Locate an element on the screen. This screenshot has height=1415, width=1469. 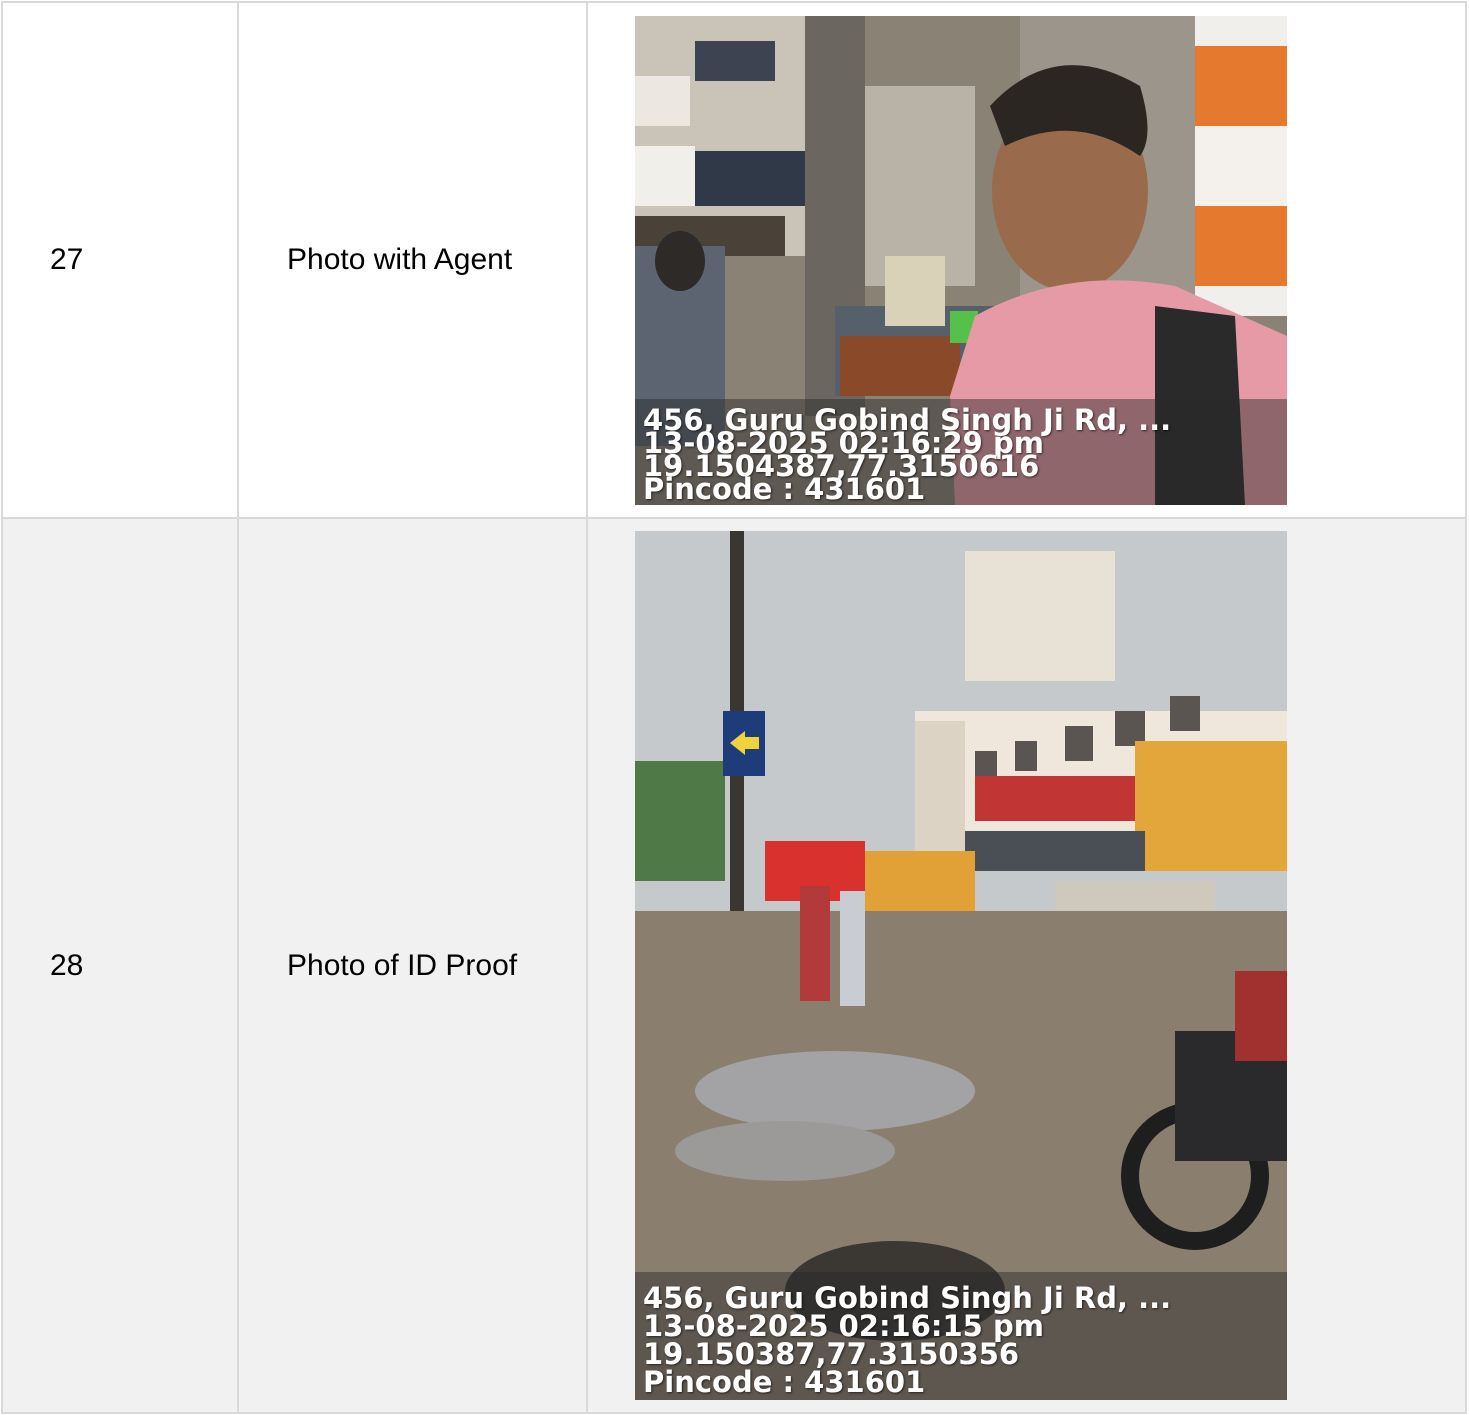
row-number: 27 is located at coordinates (67, 259).